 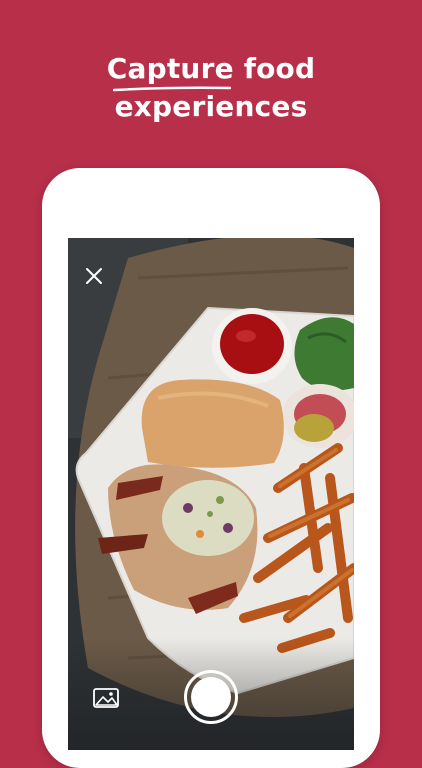 I want to click on close-button, so click(x=94, y=276).